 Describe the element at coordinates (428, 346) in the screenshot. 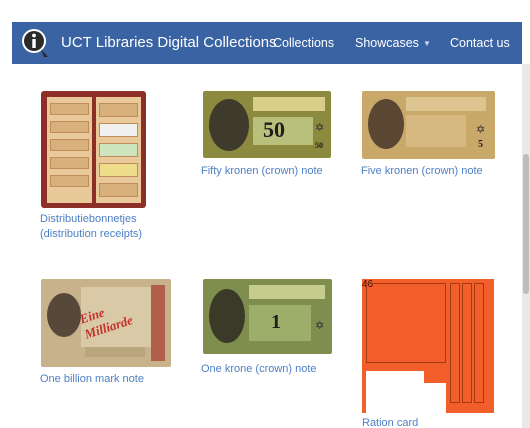

I see `item-thumbnail: 46` at that location.